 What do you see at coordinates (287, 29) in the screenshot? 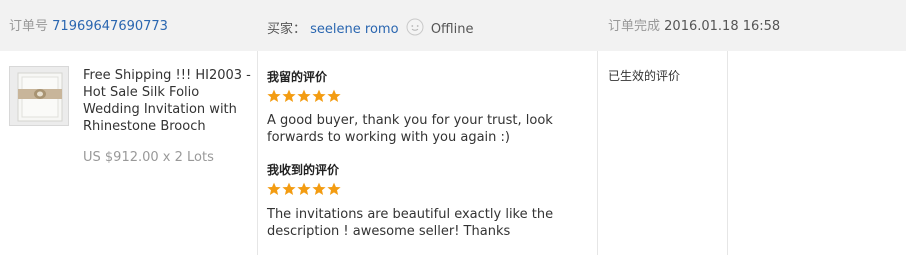
I see `buyer-label: 买家：` at bounding box center [287, 29].